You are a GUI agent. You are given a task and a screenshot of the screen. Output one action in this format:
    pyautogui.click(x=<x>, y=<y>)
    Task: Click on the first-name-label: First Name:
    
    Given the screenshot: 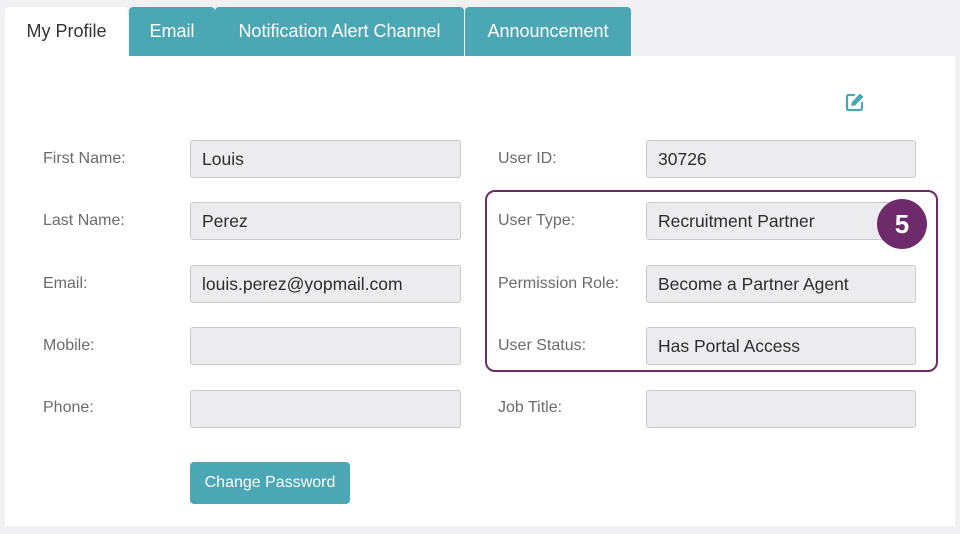 What is the action you would take?
    pyautogui.click(x=84, y=158)
    